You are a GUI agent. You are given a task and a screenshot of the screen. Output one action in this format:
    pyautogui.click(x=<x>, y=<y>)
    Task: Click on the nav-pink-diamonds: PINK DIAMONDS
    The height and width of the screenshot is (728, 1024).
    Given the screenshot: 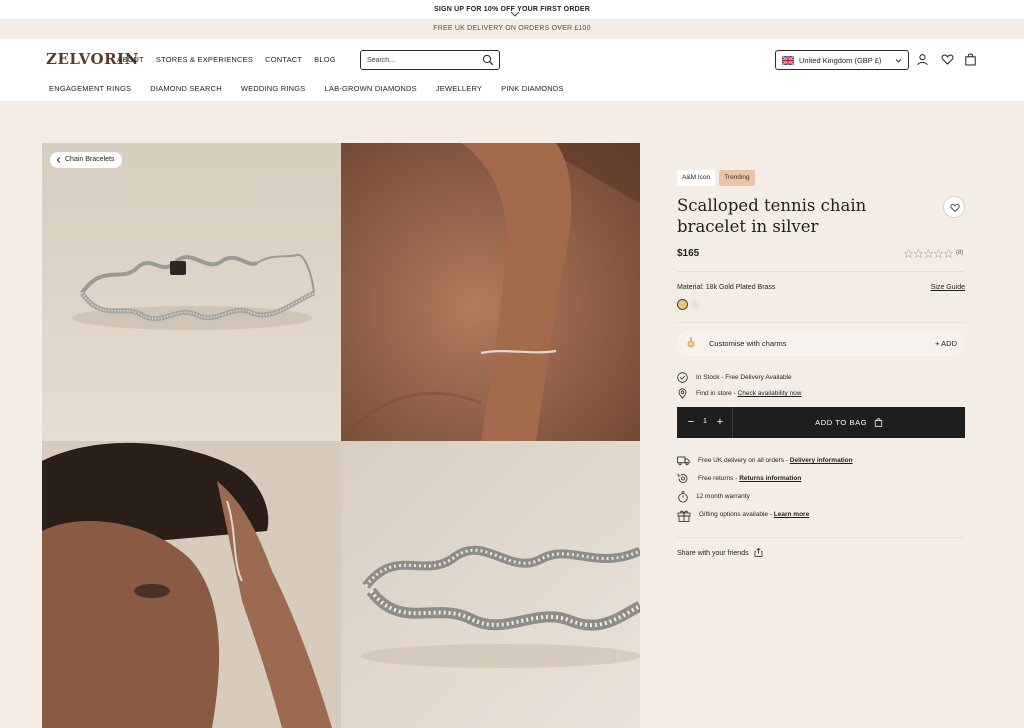 What is the action you would take?
    pyautogui.click(x=532, y=88)
    